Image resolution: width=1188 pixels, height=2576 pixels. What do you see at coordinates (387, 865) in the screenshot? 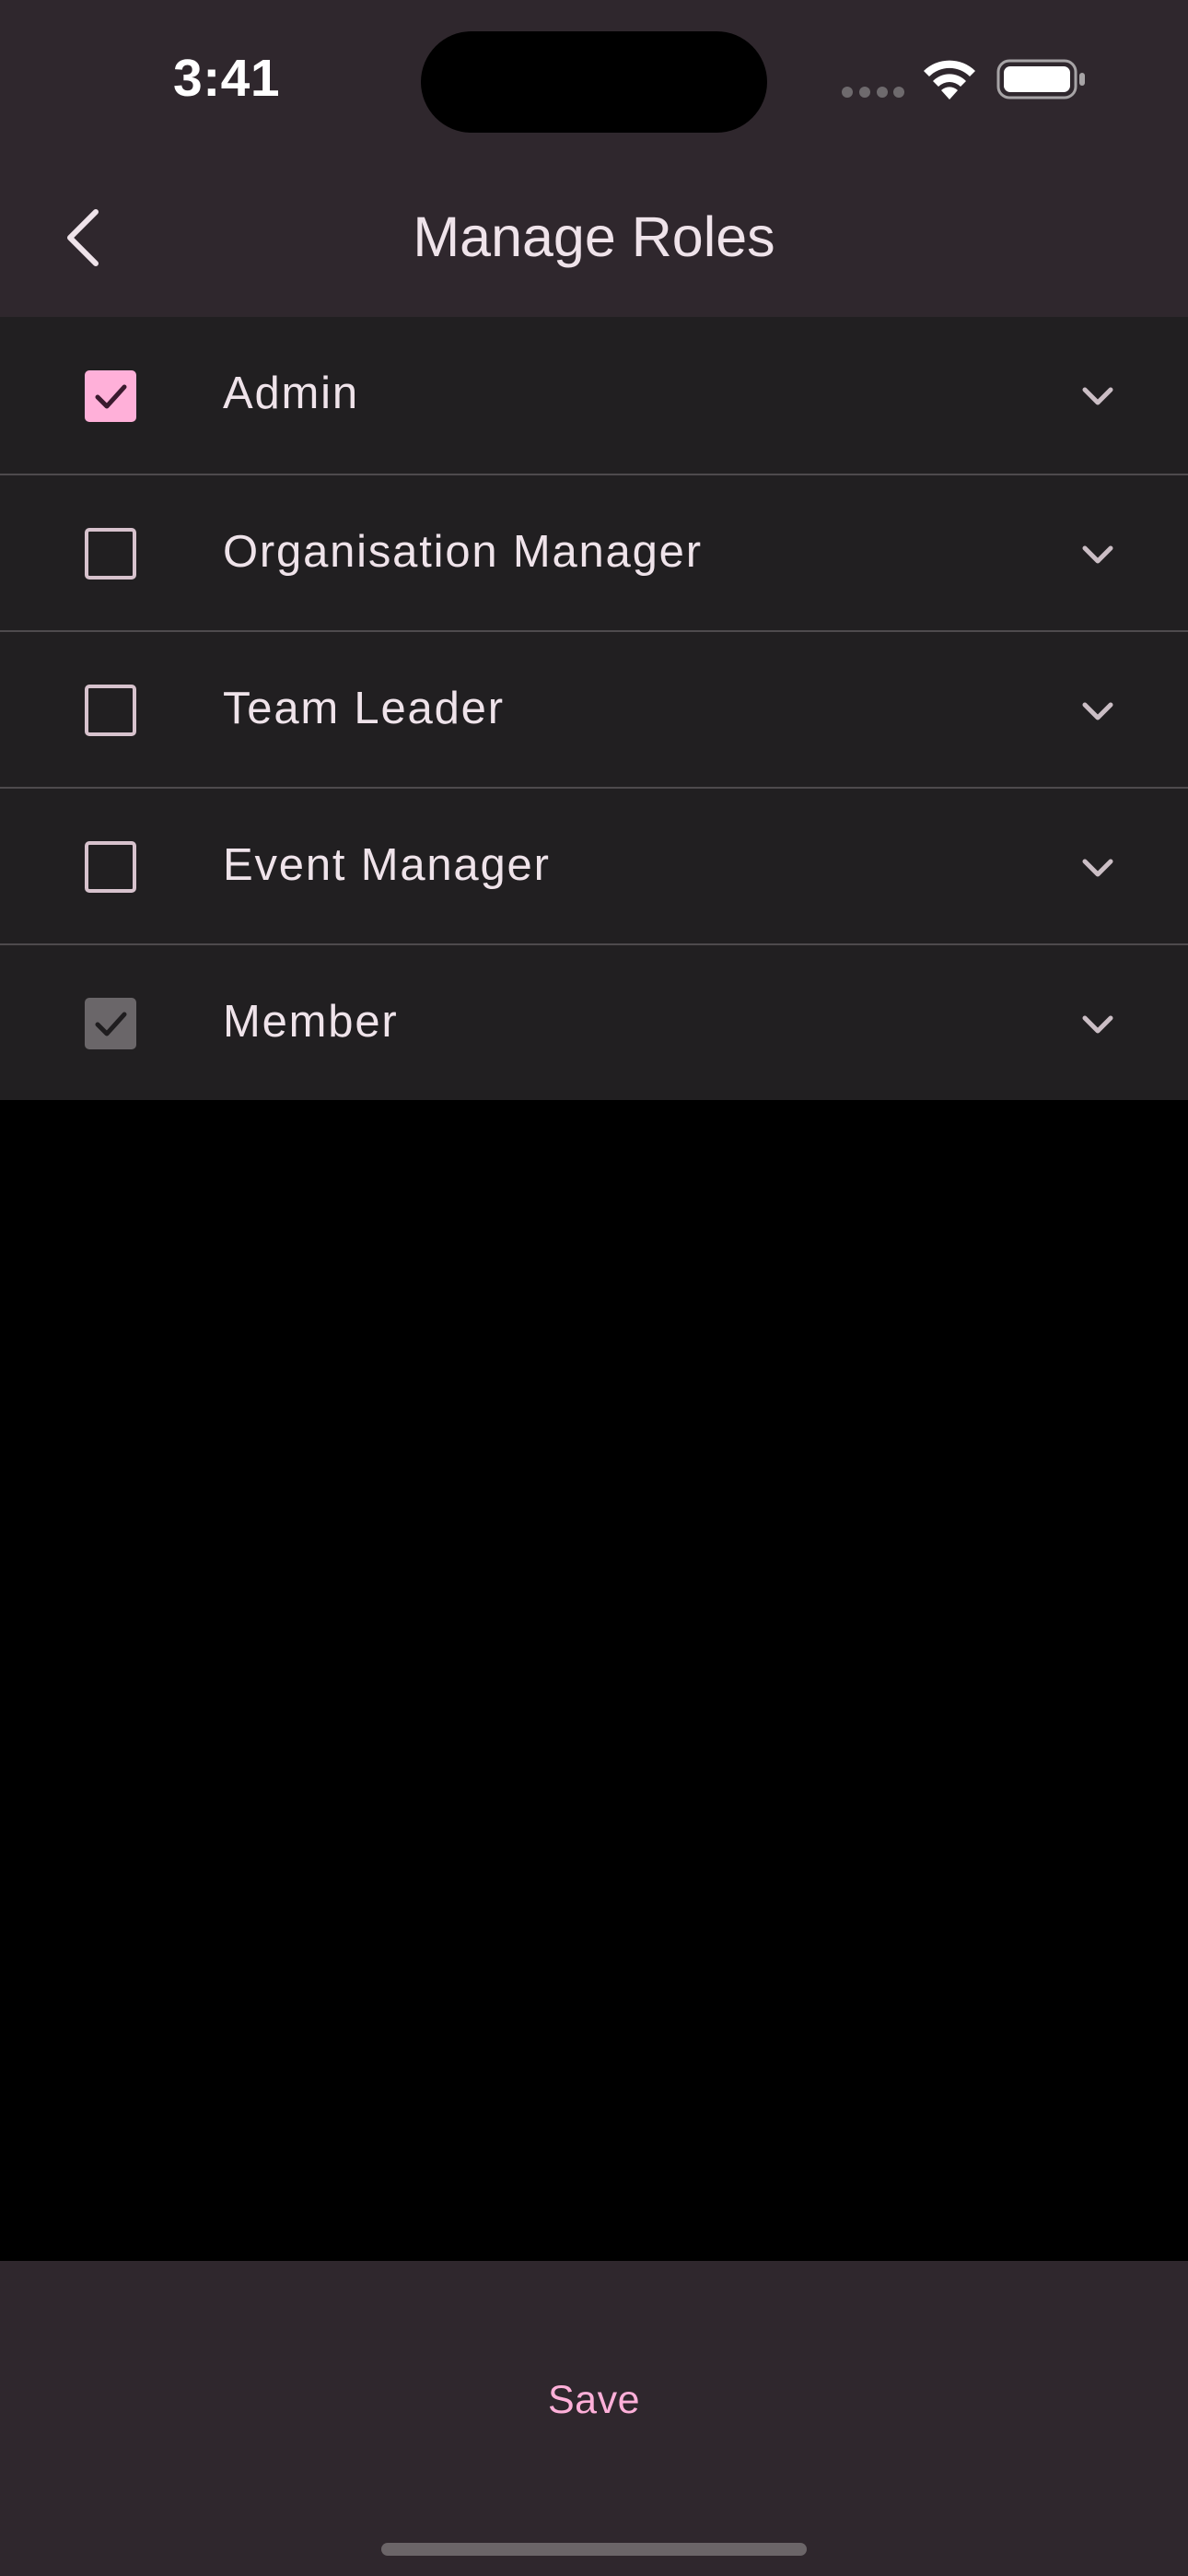
I see `role-label: Event Manager` at bounding box center [387, 865].